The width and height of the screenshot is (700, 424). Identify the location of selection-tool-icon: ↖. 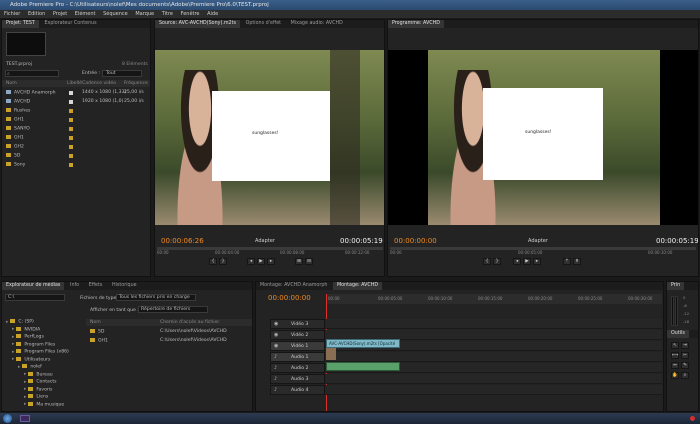
(675, 345).